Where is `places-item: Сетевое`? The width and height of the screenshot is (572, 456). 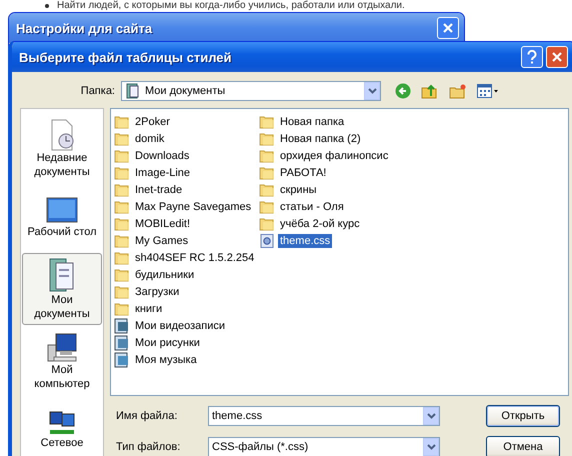
places-item: Сетевое is located at coordinates (62, 427).